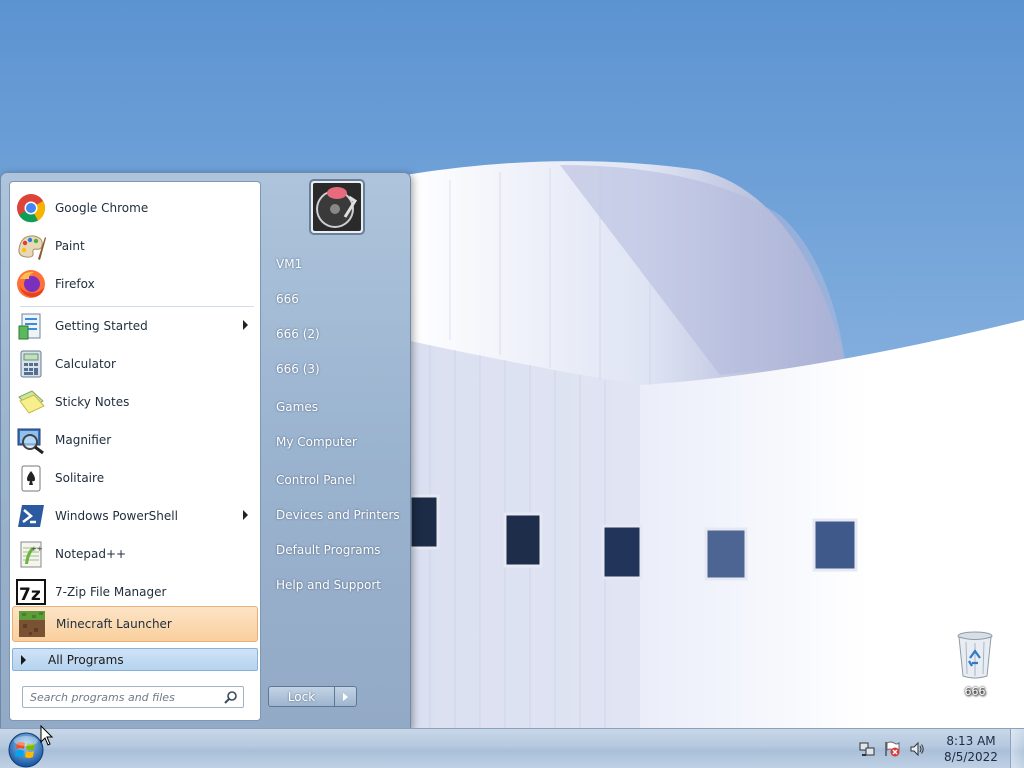 Image resolution: width=1024 pixels, height=768 pixels. Describe the element at coordinates (32, 624) in the screenshot. I see `minecraft-icon` at that location.